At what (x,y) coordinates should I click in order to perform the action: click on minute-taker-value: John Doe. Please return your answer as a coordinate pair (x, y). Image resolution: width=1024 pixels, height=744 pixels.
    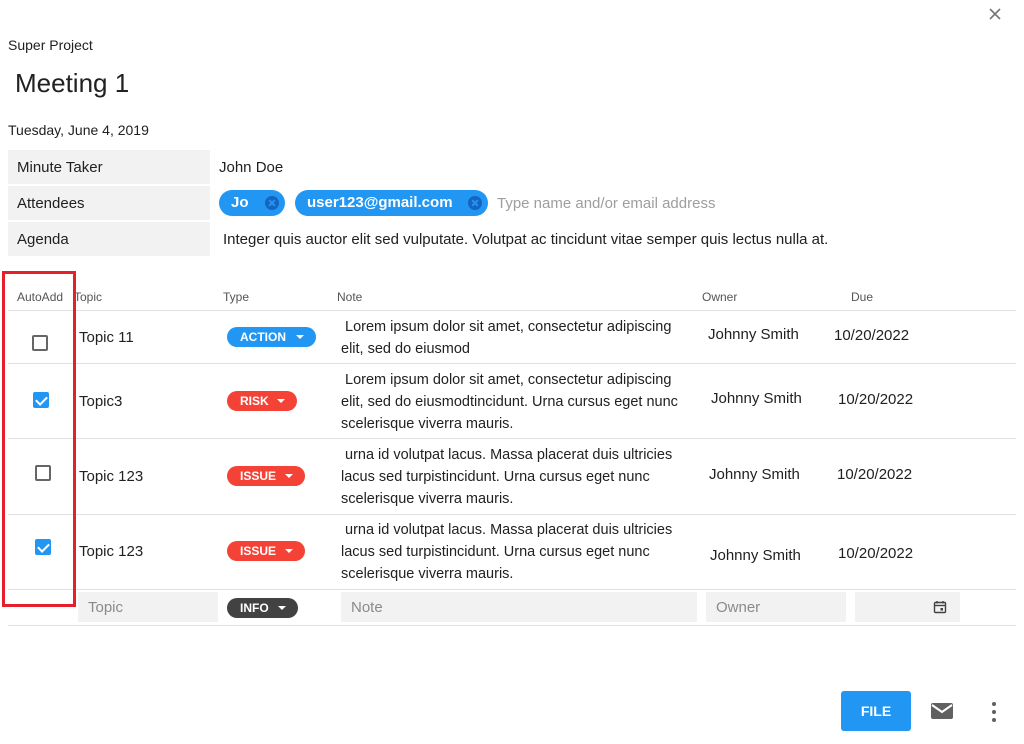
    Looking at the image, I should click on (251, 167).